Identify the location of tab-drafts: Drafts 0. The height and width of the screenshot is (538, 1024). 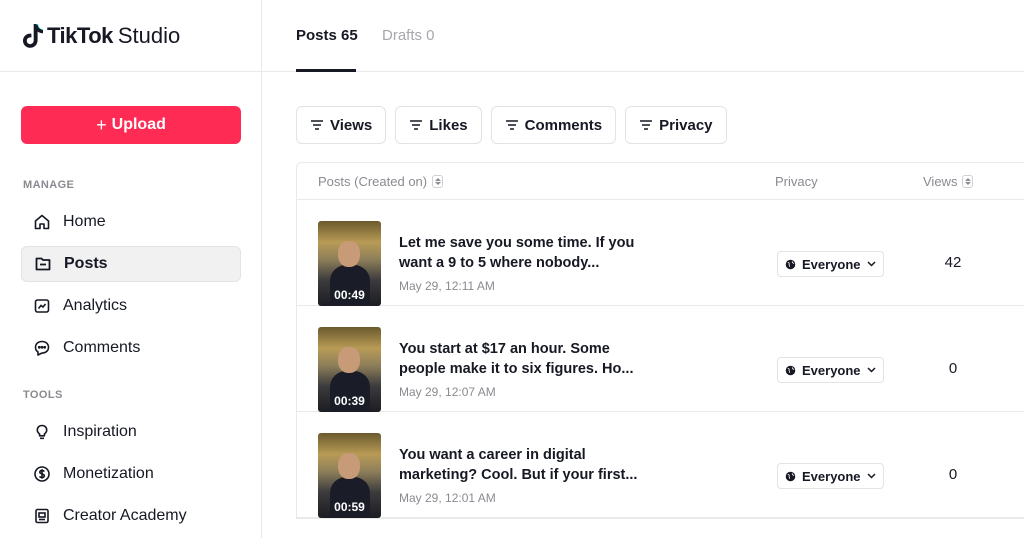
(408, 35).